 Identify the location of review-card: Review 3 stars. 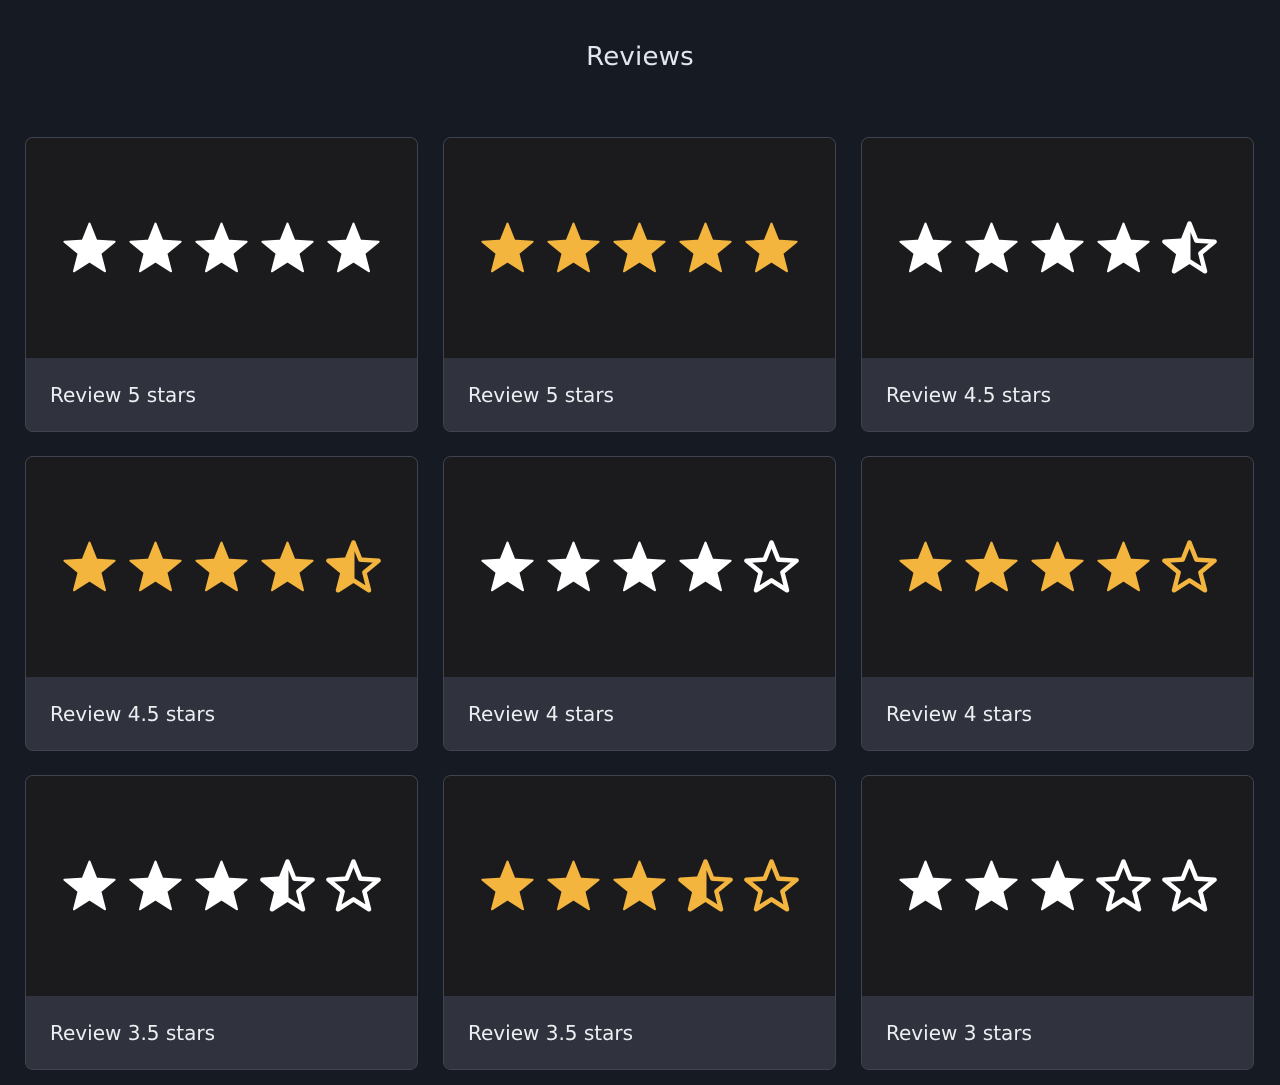
(1057, 922).